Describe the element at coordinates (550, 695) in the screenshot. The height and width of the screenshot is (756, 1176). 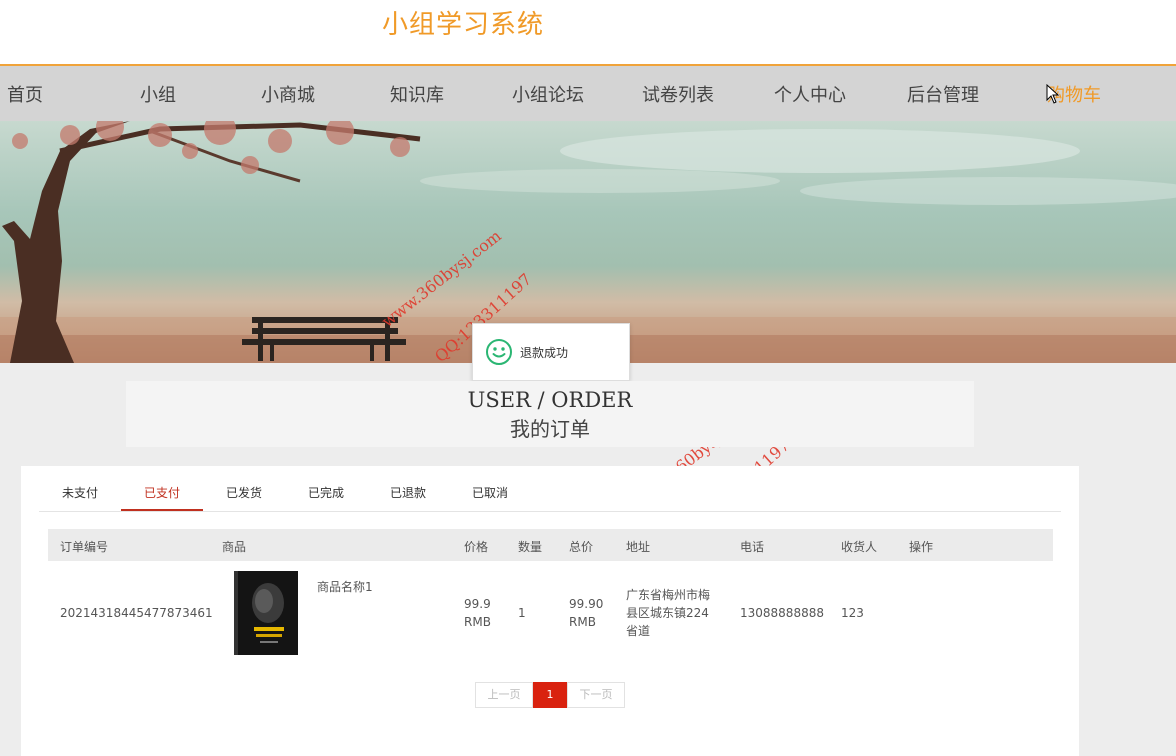
I see `page-number-current: 1` at that location.